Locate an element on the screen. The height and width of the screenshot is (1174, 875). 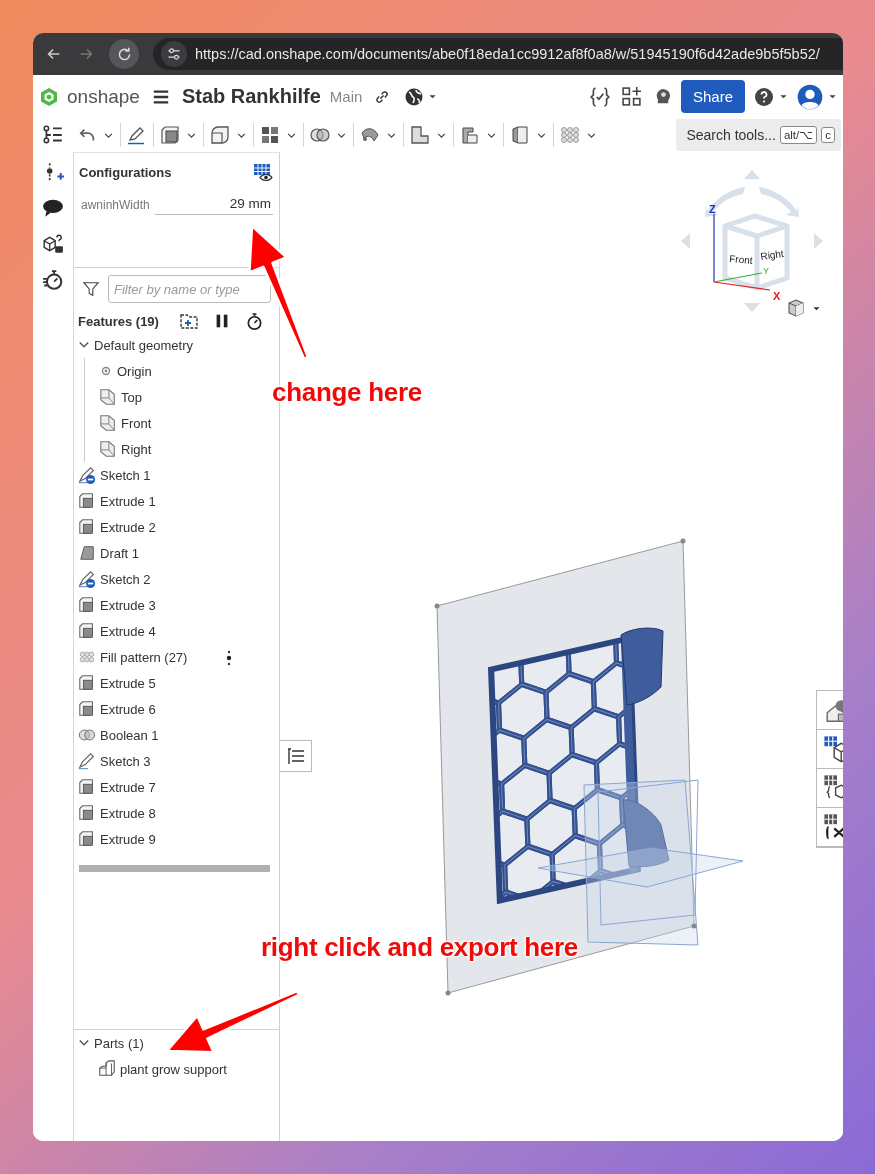
reload-button is located at coordinates (124, 54).